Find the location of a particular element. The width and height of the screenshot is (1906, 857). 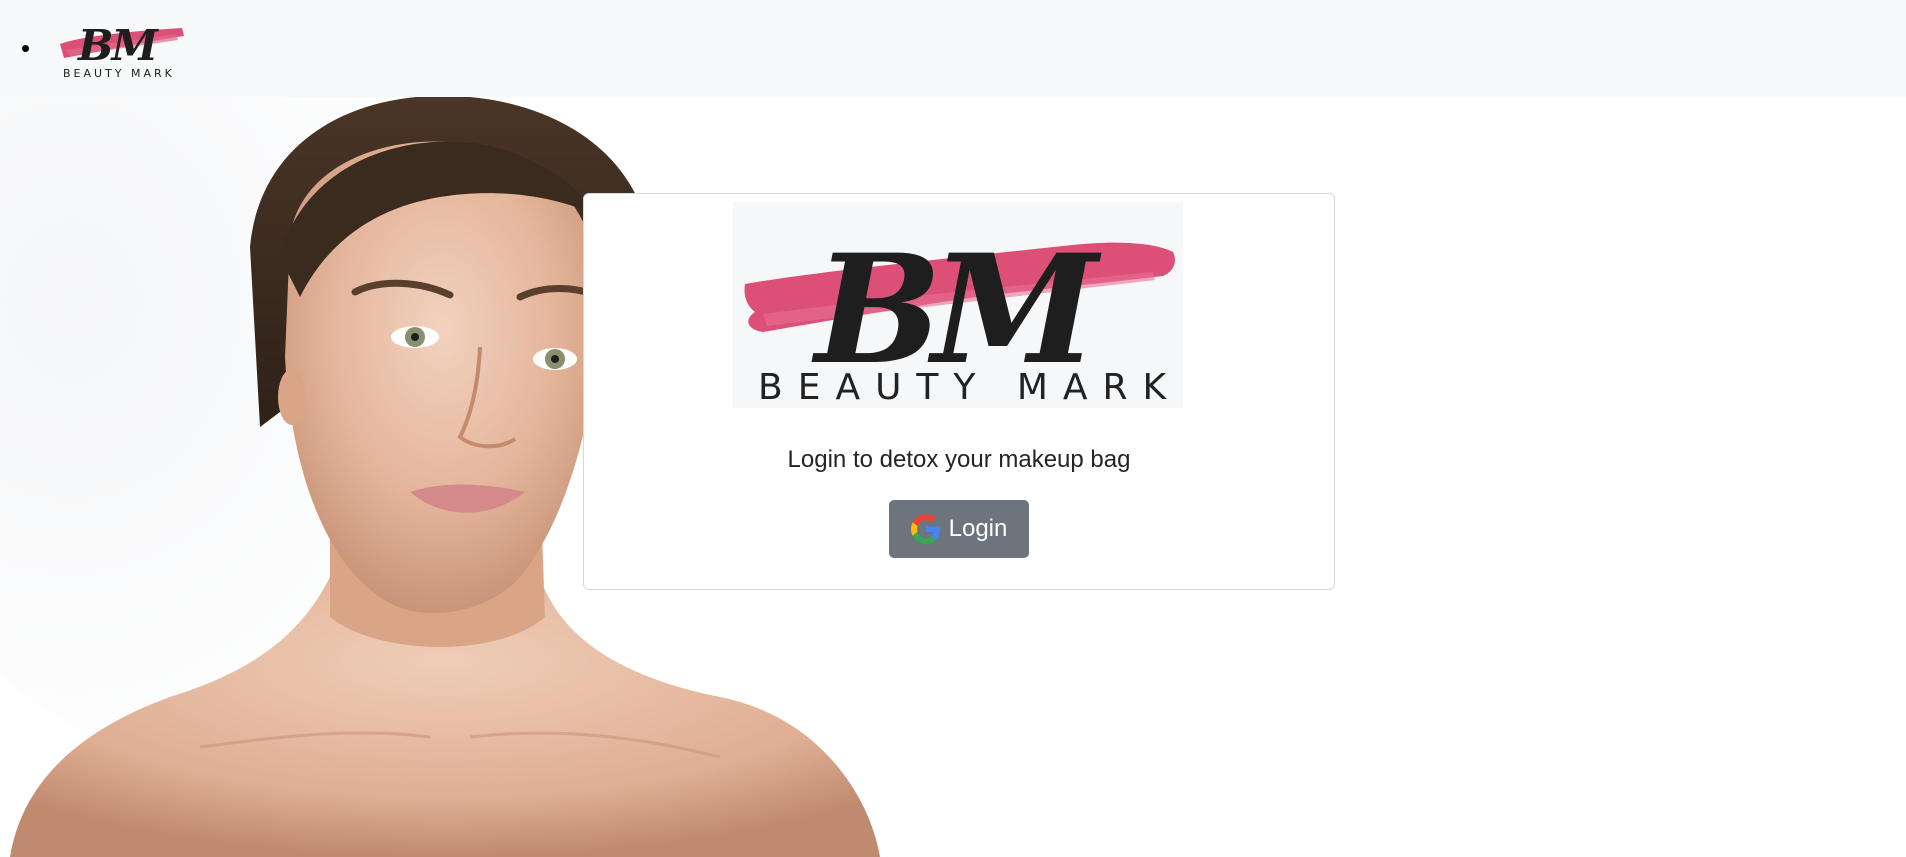

google-icon is located at coordinates (925, 529).